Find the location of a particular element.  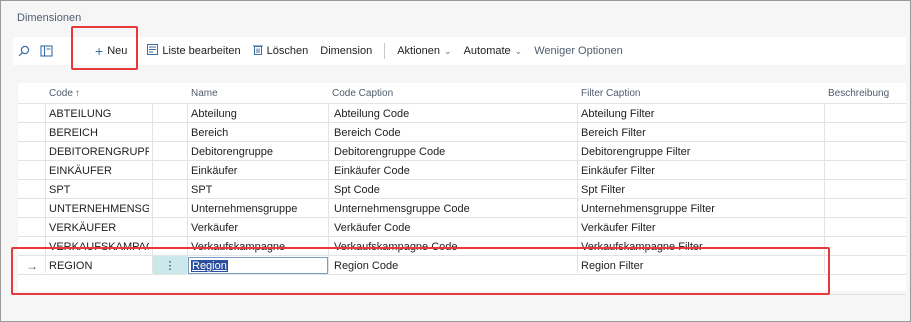

cell-code-caption: Debitorengruppe Code is located at coordinates (454, 151).